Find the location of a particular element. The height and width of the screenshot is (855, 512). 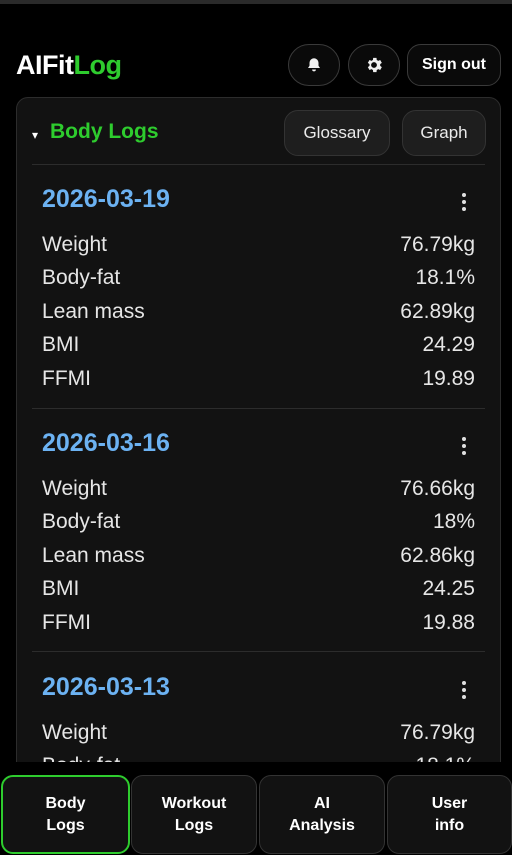

nav-label: info is located at coordinates (449, 825).